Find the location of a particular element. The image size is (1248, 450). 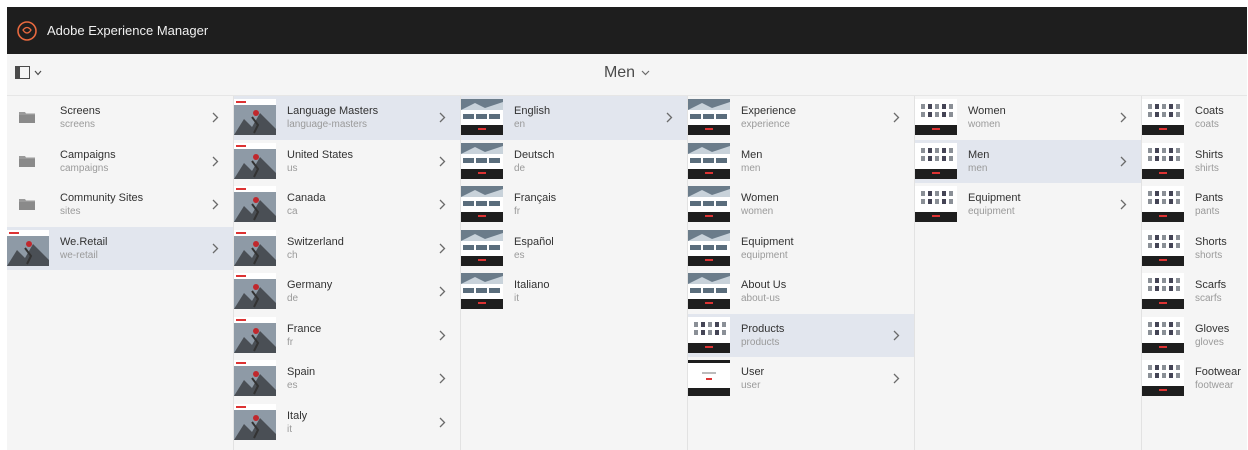

item-path: es is located at coordinates (519, 255).